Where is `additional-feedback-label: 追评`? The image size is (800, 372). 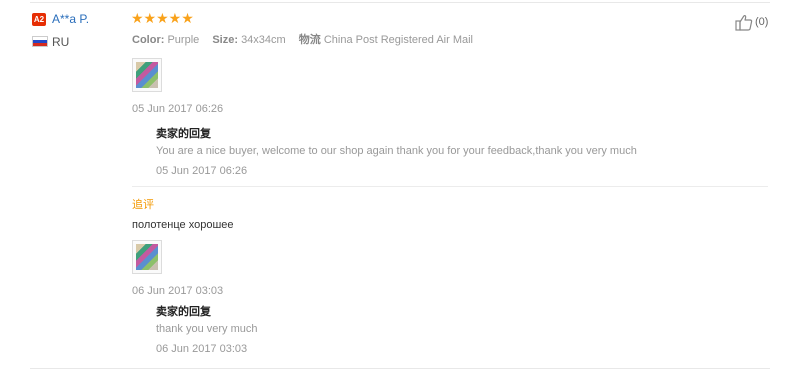
additional-feedback-label: 追评 is located at coordinates (143, 205).